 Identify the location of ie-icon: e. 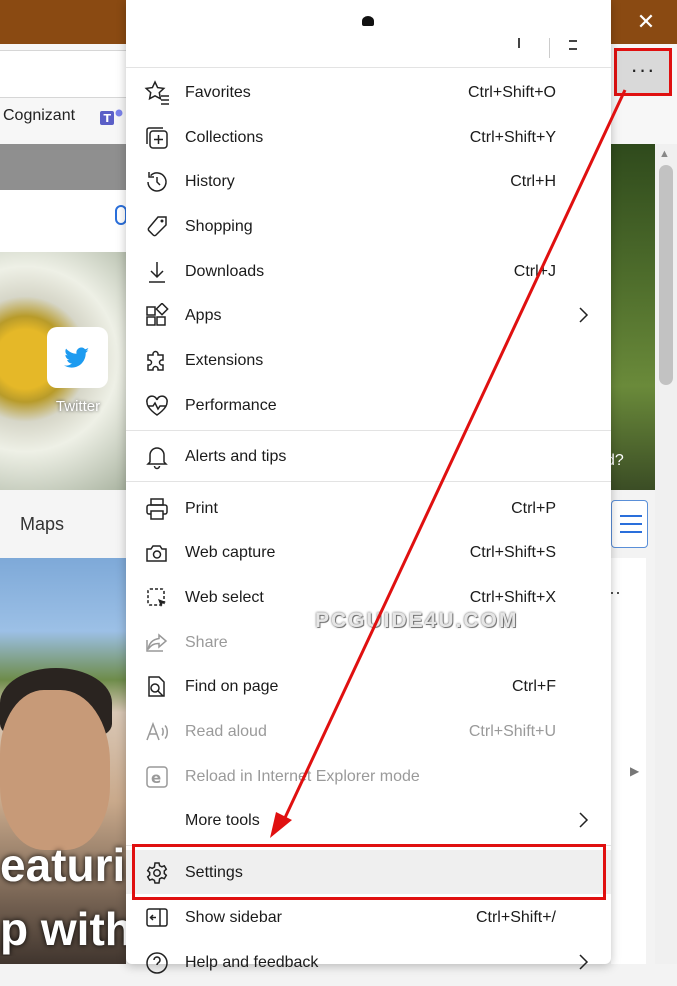
(157, 777).